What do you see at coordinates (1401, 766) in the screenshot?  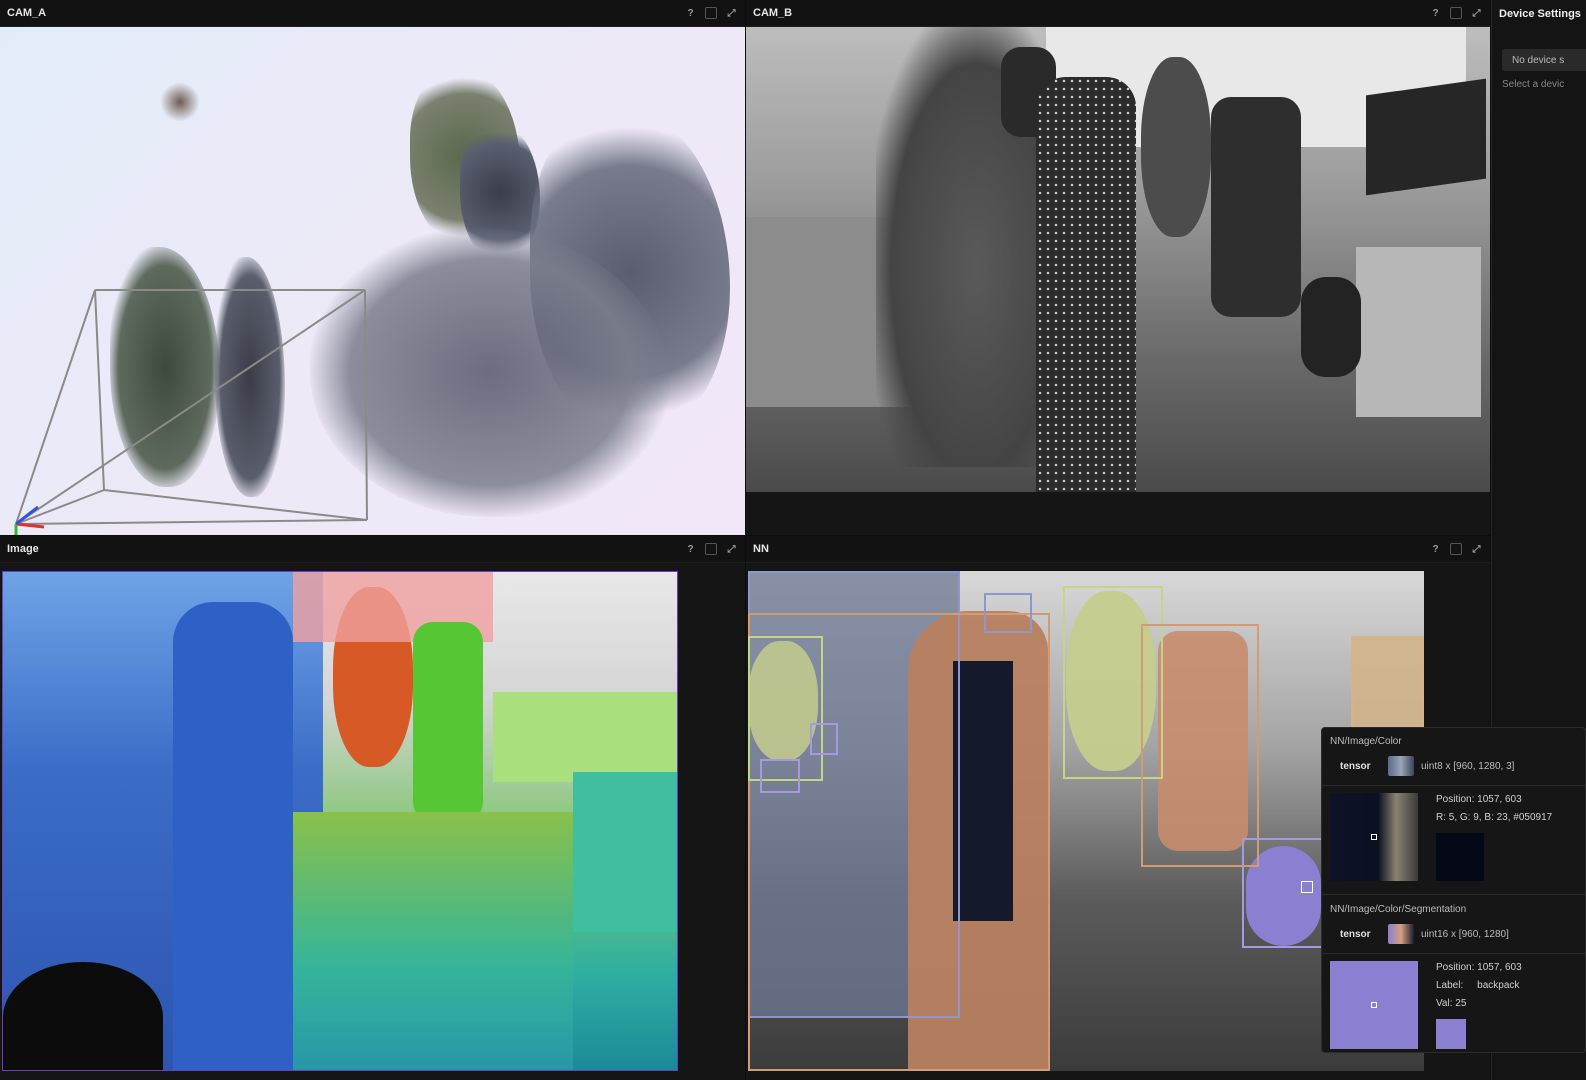 I see `color-thumbnail` at bounding box center [1401, 766].